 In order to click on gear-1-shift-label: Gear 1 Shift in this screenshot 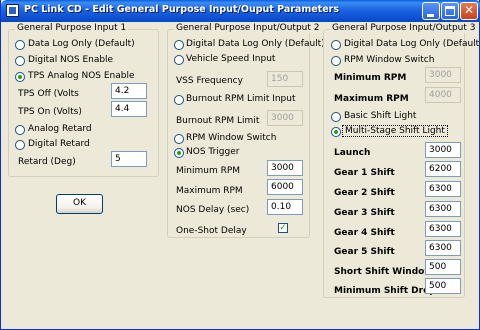, I will do `click(364, 173)`.